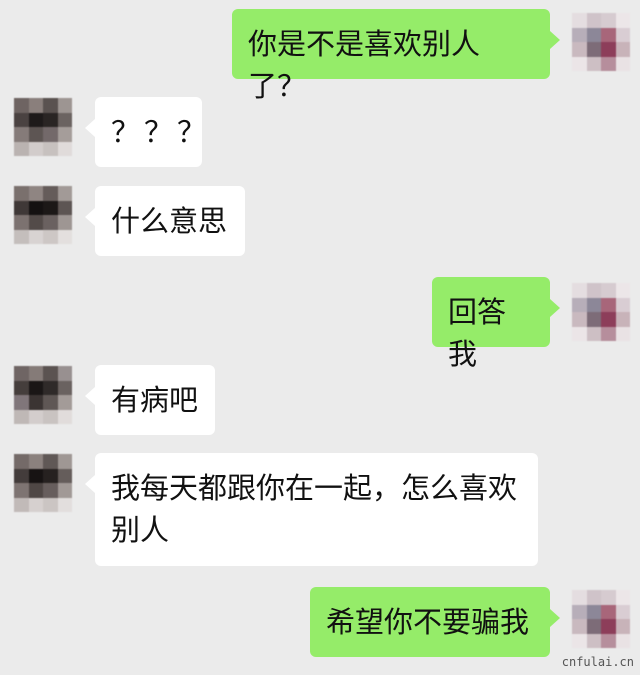 This screenshot has width=640, height=675. Describe the element at coordinates (435, 622) in the screenshot. I see `message-bubble: 希望你不要骗我` at that location.